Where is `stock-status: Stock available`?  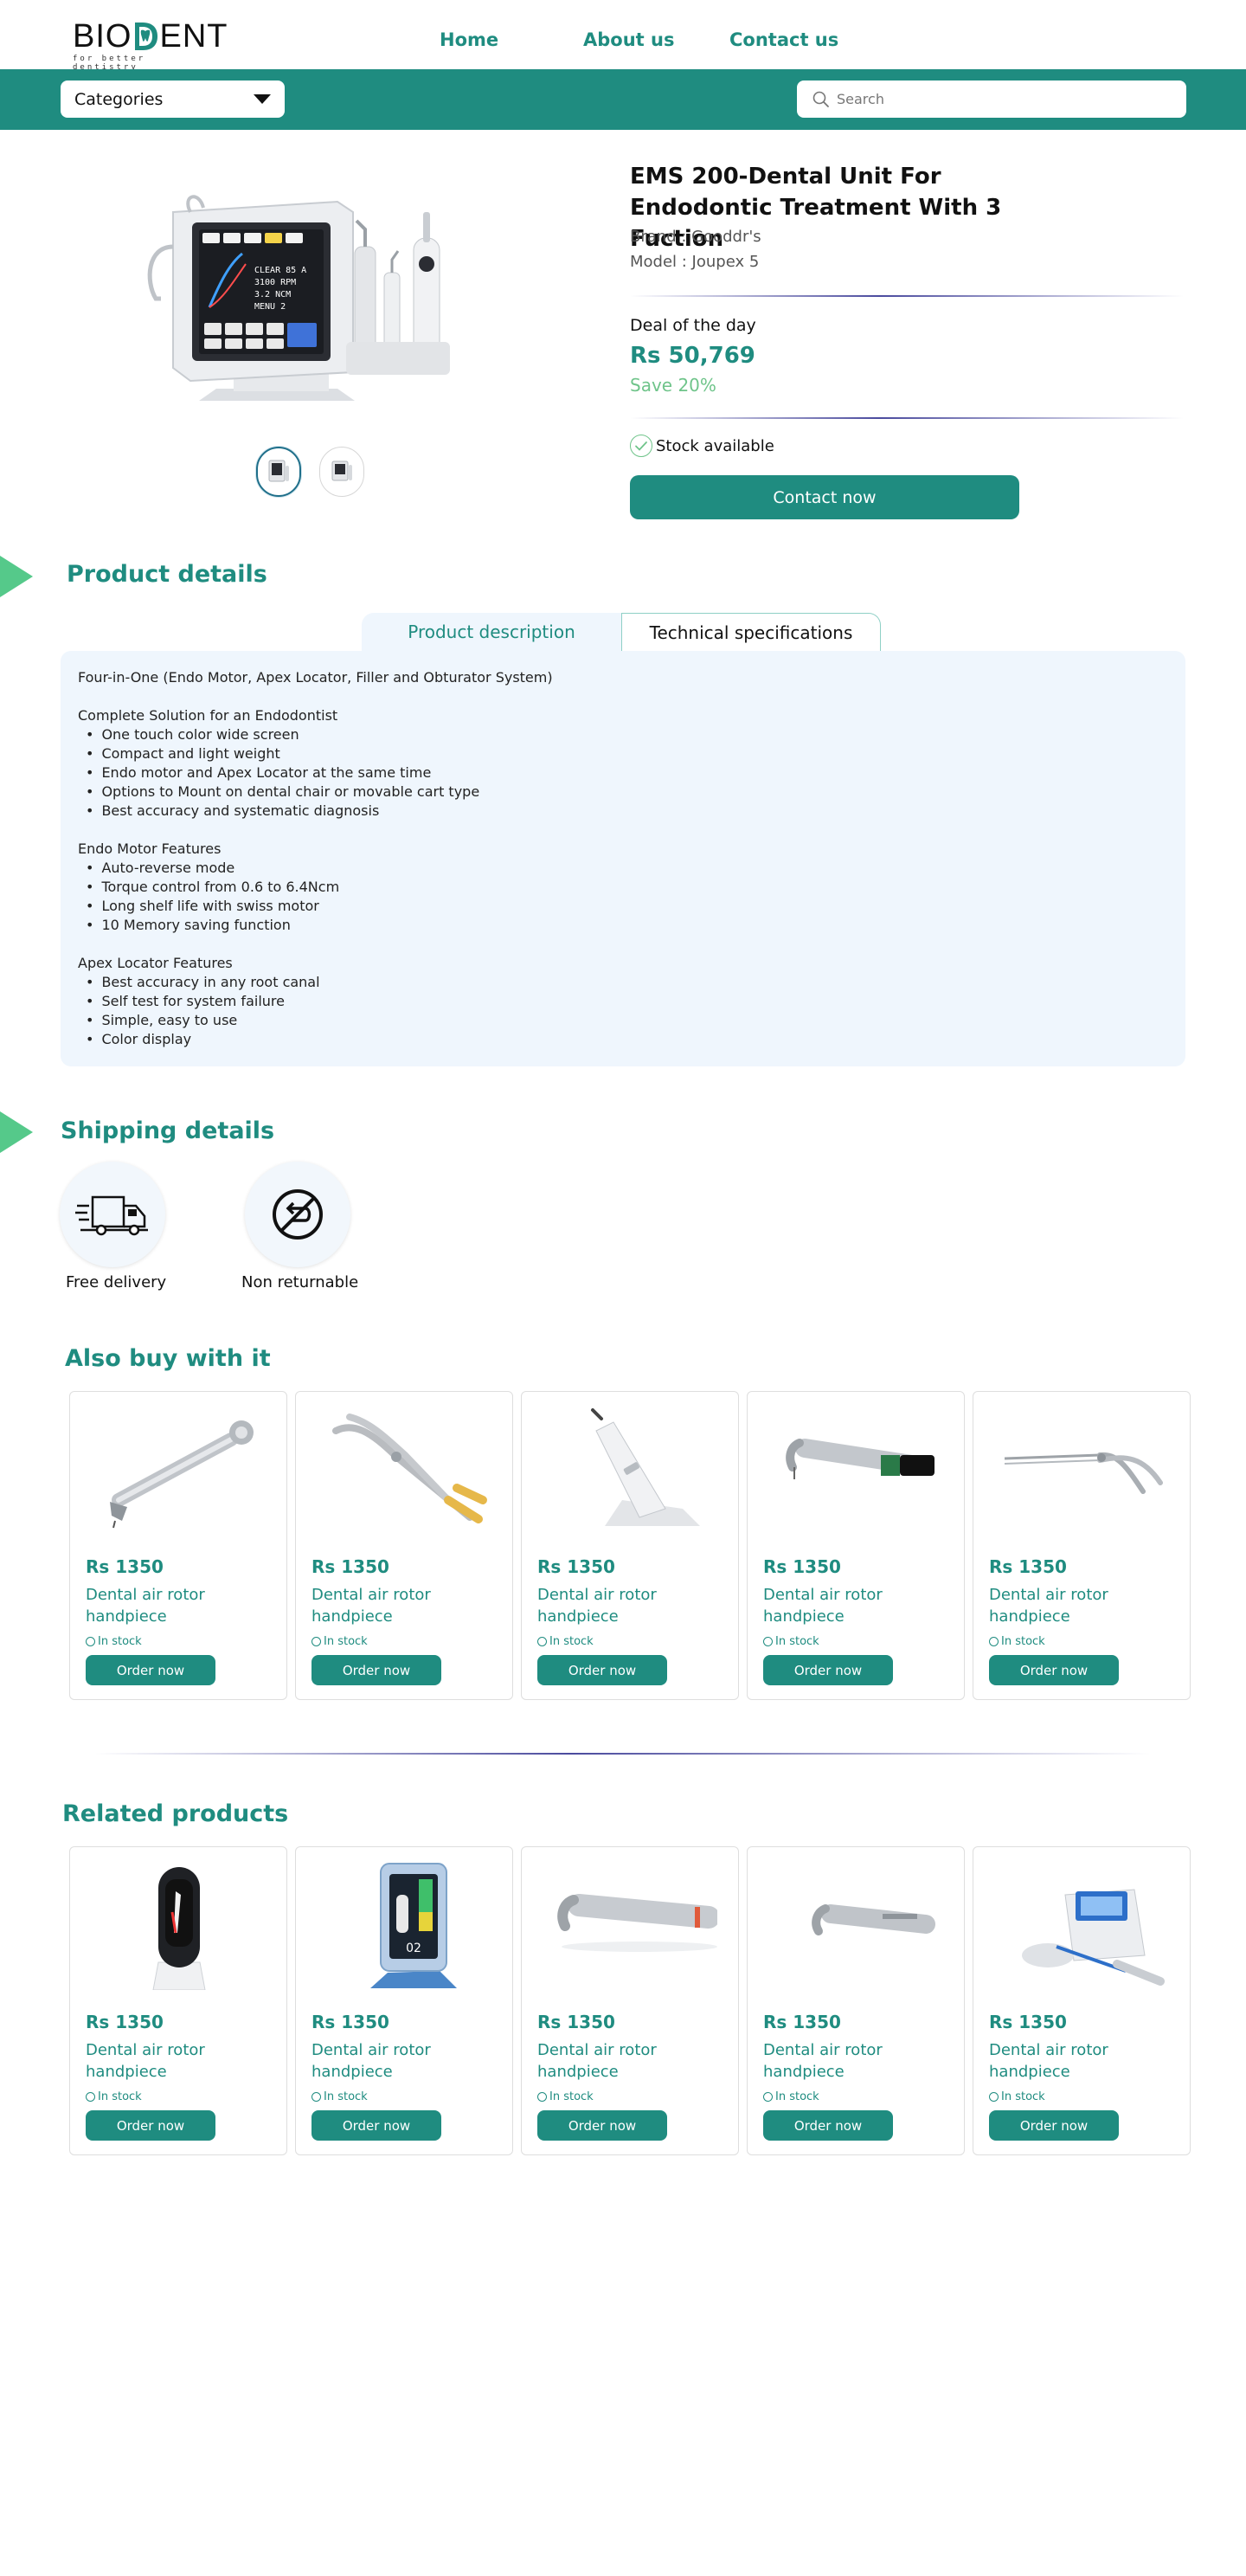
stock-status: Stock available is located at coordinates (702, 446).